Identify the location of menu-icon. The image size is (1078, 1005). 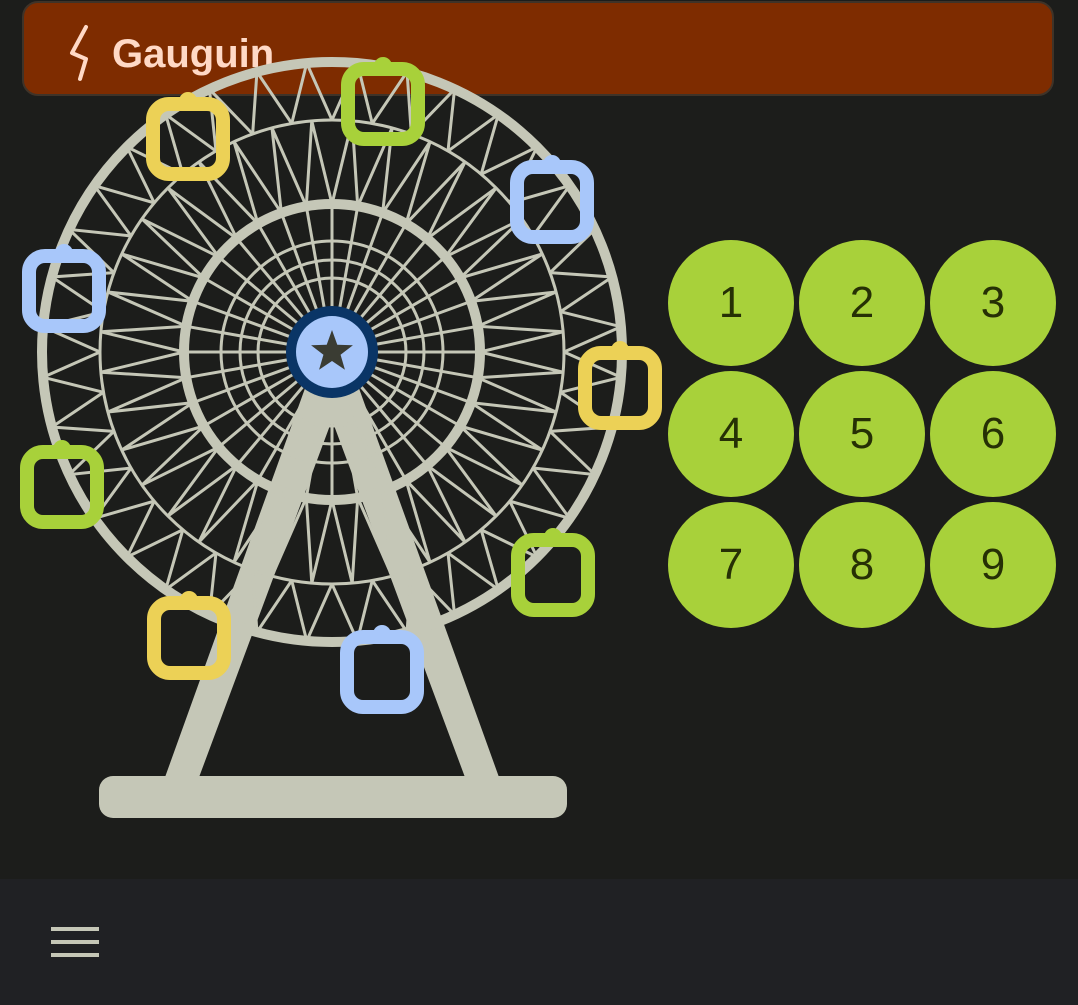
(75, 942).